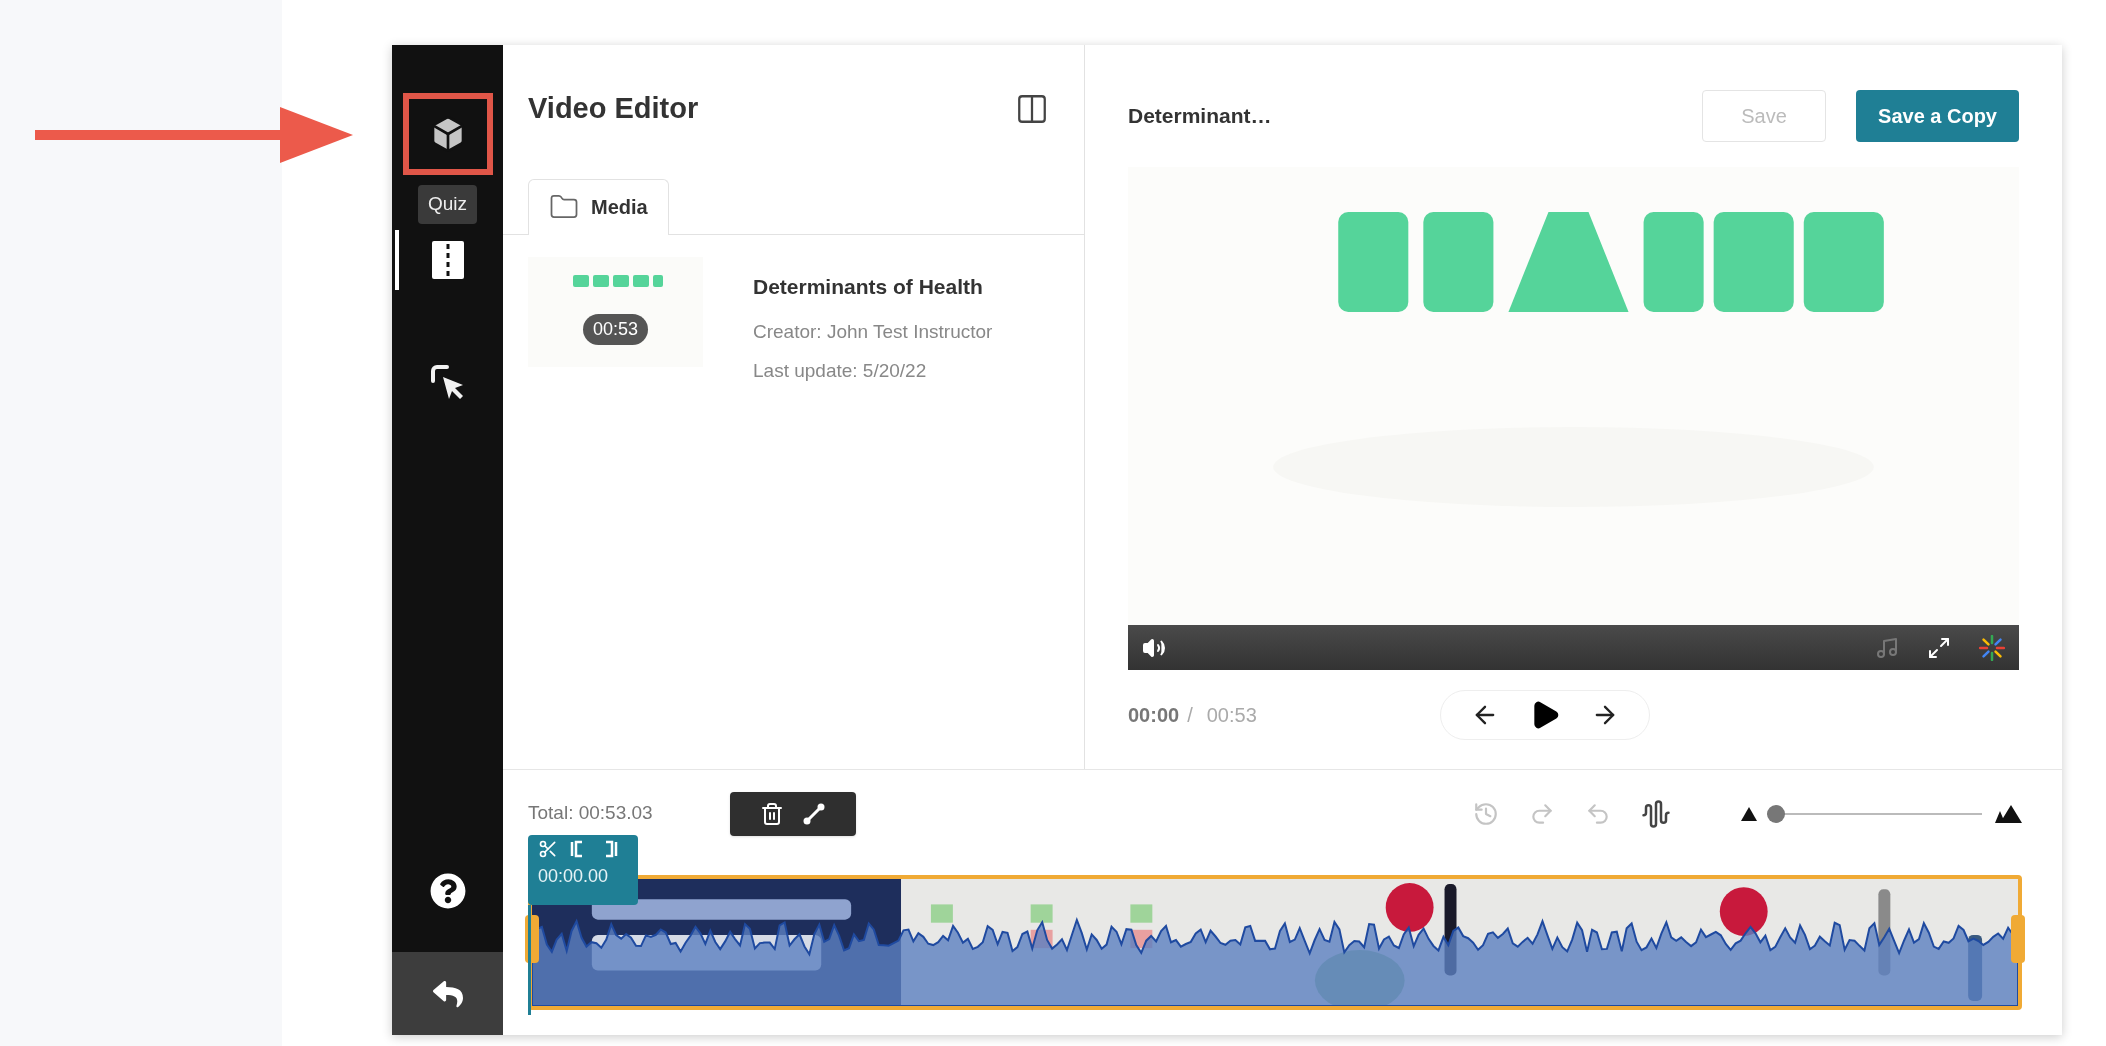  I want to click on total-duration-label: Total: 00:53.03, so click(591, 813).